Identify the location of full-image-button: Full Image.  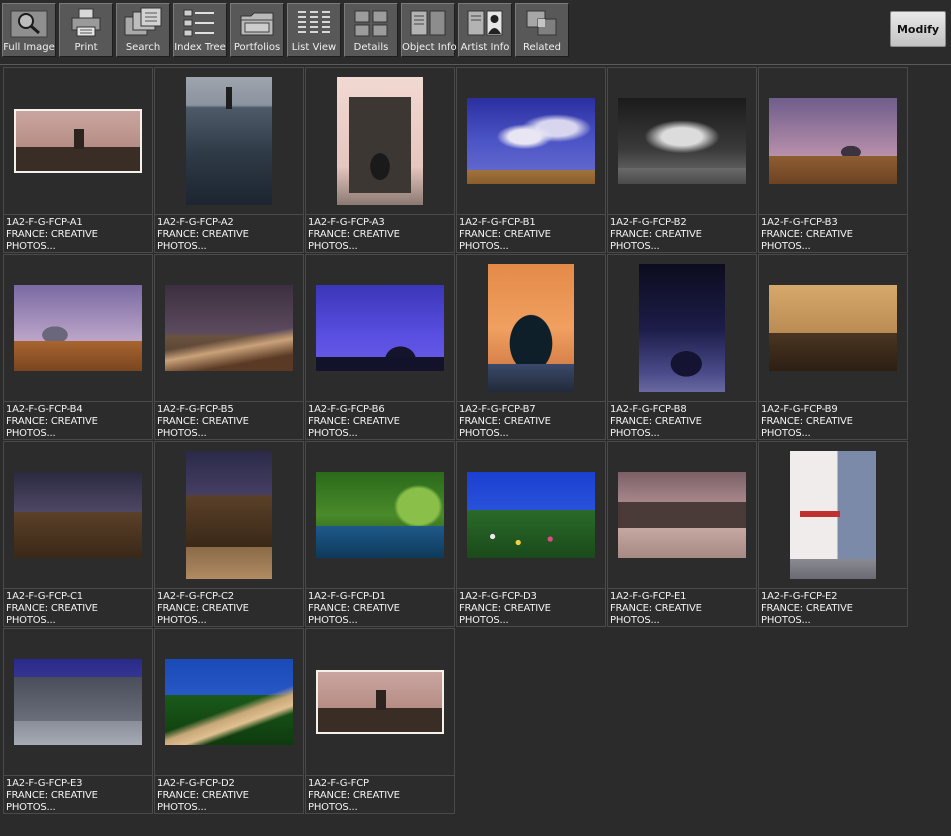
(29, 30).